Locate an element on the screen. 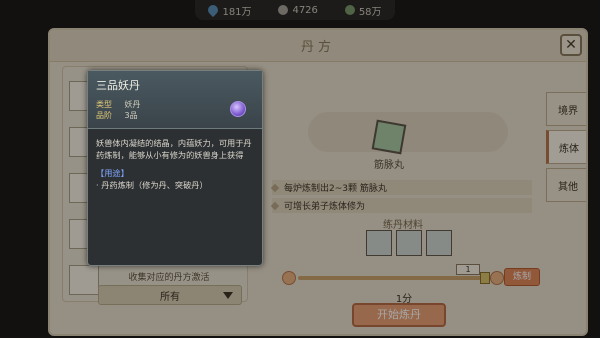 The image size is (600, 338). tooltip-description: 妖兽体内凝结的结晶，内蕴妖力，可用于丹药炼制，能够从小有修为的妖兽身上获得 is located at coordinates (174, 149).